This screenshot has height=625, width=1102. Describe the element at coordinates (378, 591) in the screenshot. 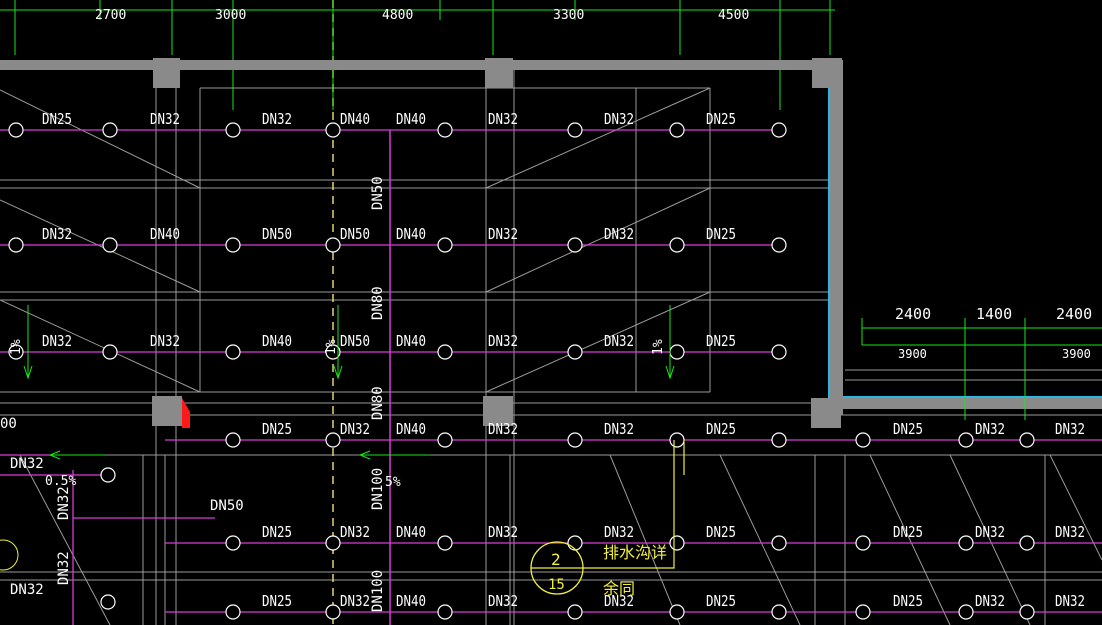

I see `vertical-pipe-label: DN100` at that location.